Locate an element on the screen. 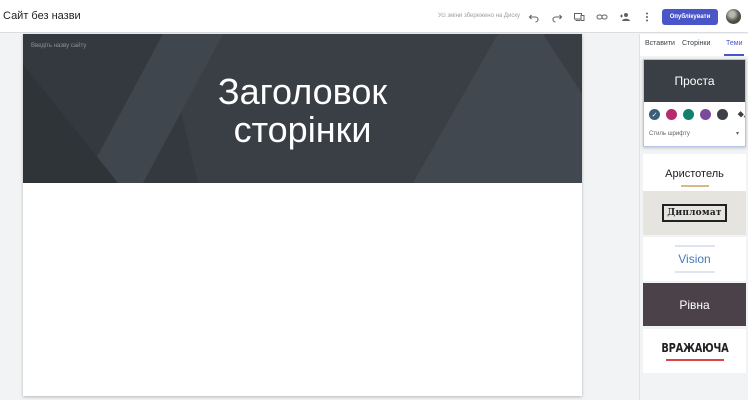  more-vert-icon is located at coordinates (647, 17).